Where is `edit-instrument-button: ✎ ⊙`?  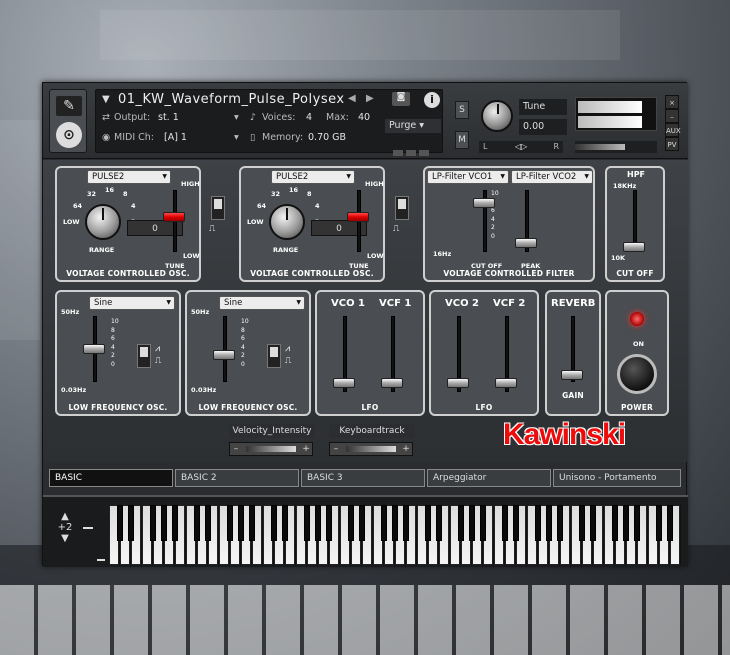
edit-instrument-button: ✎ ⊙ is located at coordinates (68, 121).